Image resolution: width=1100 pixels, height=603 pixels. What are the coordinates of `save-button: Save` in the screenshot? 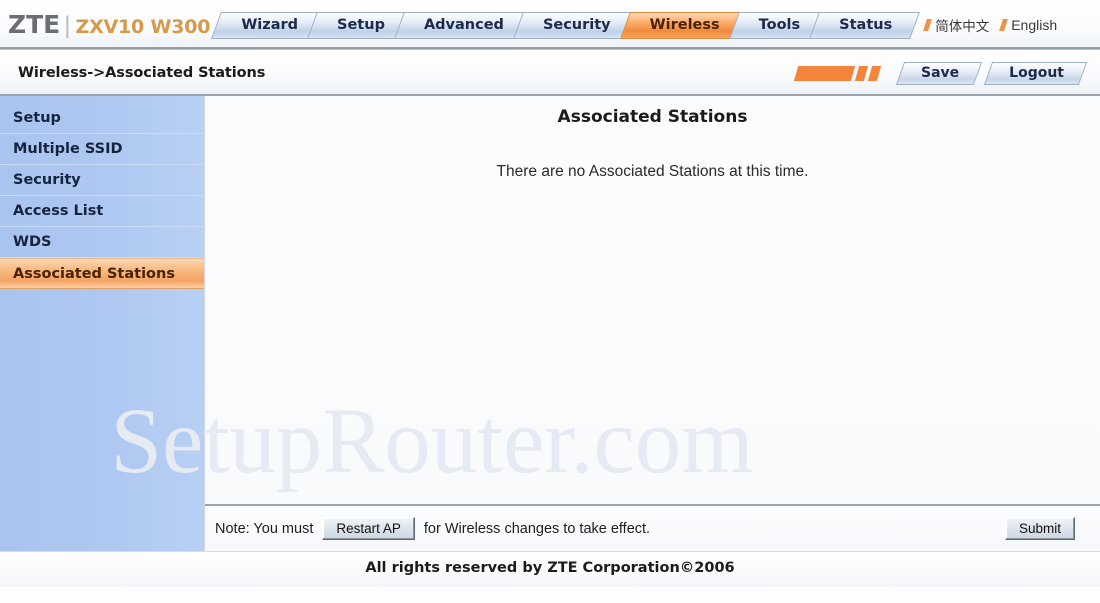 It's located at (939, 73).